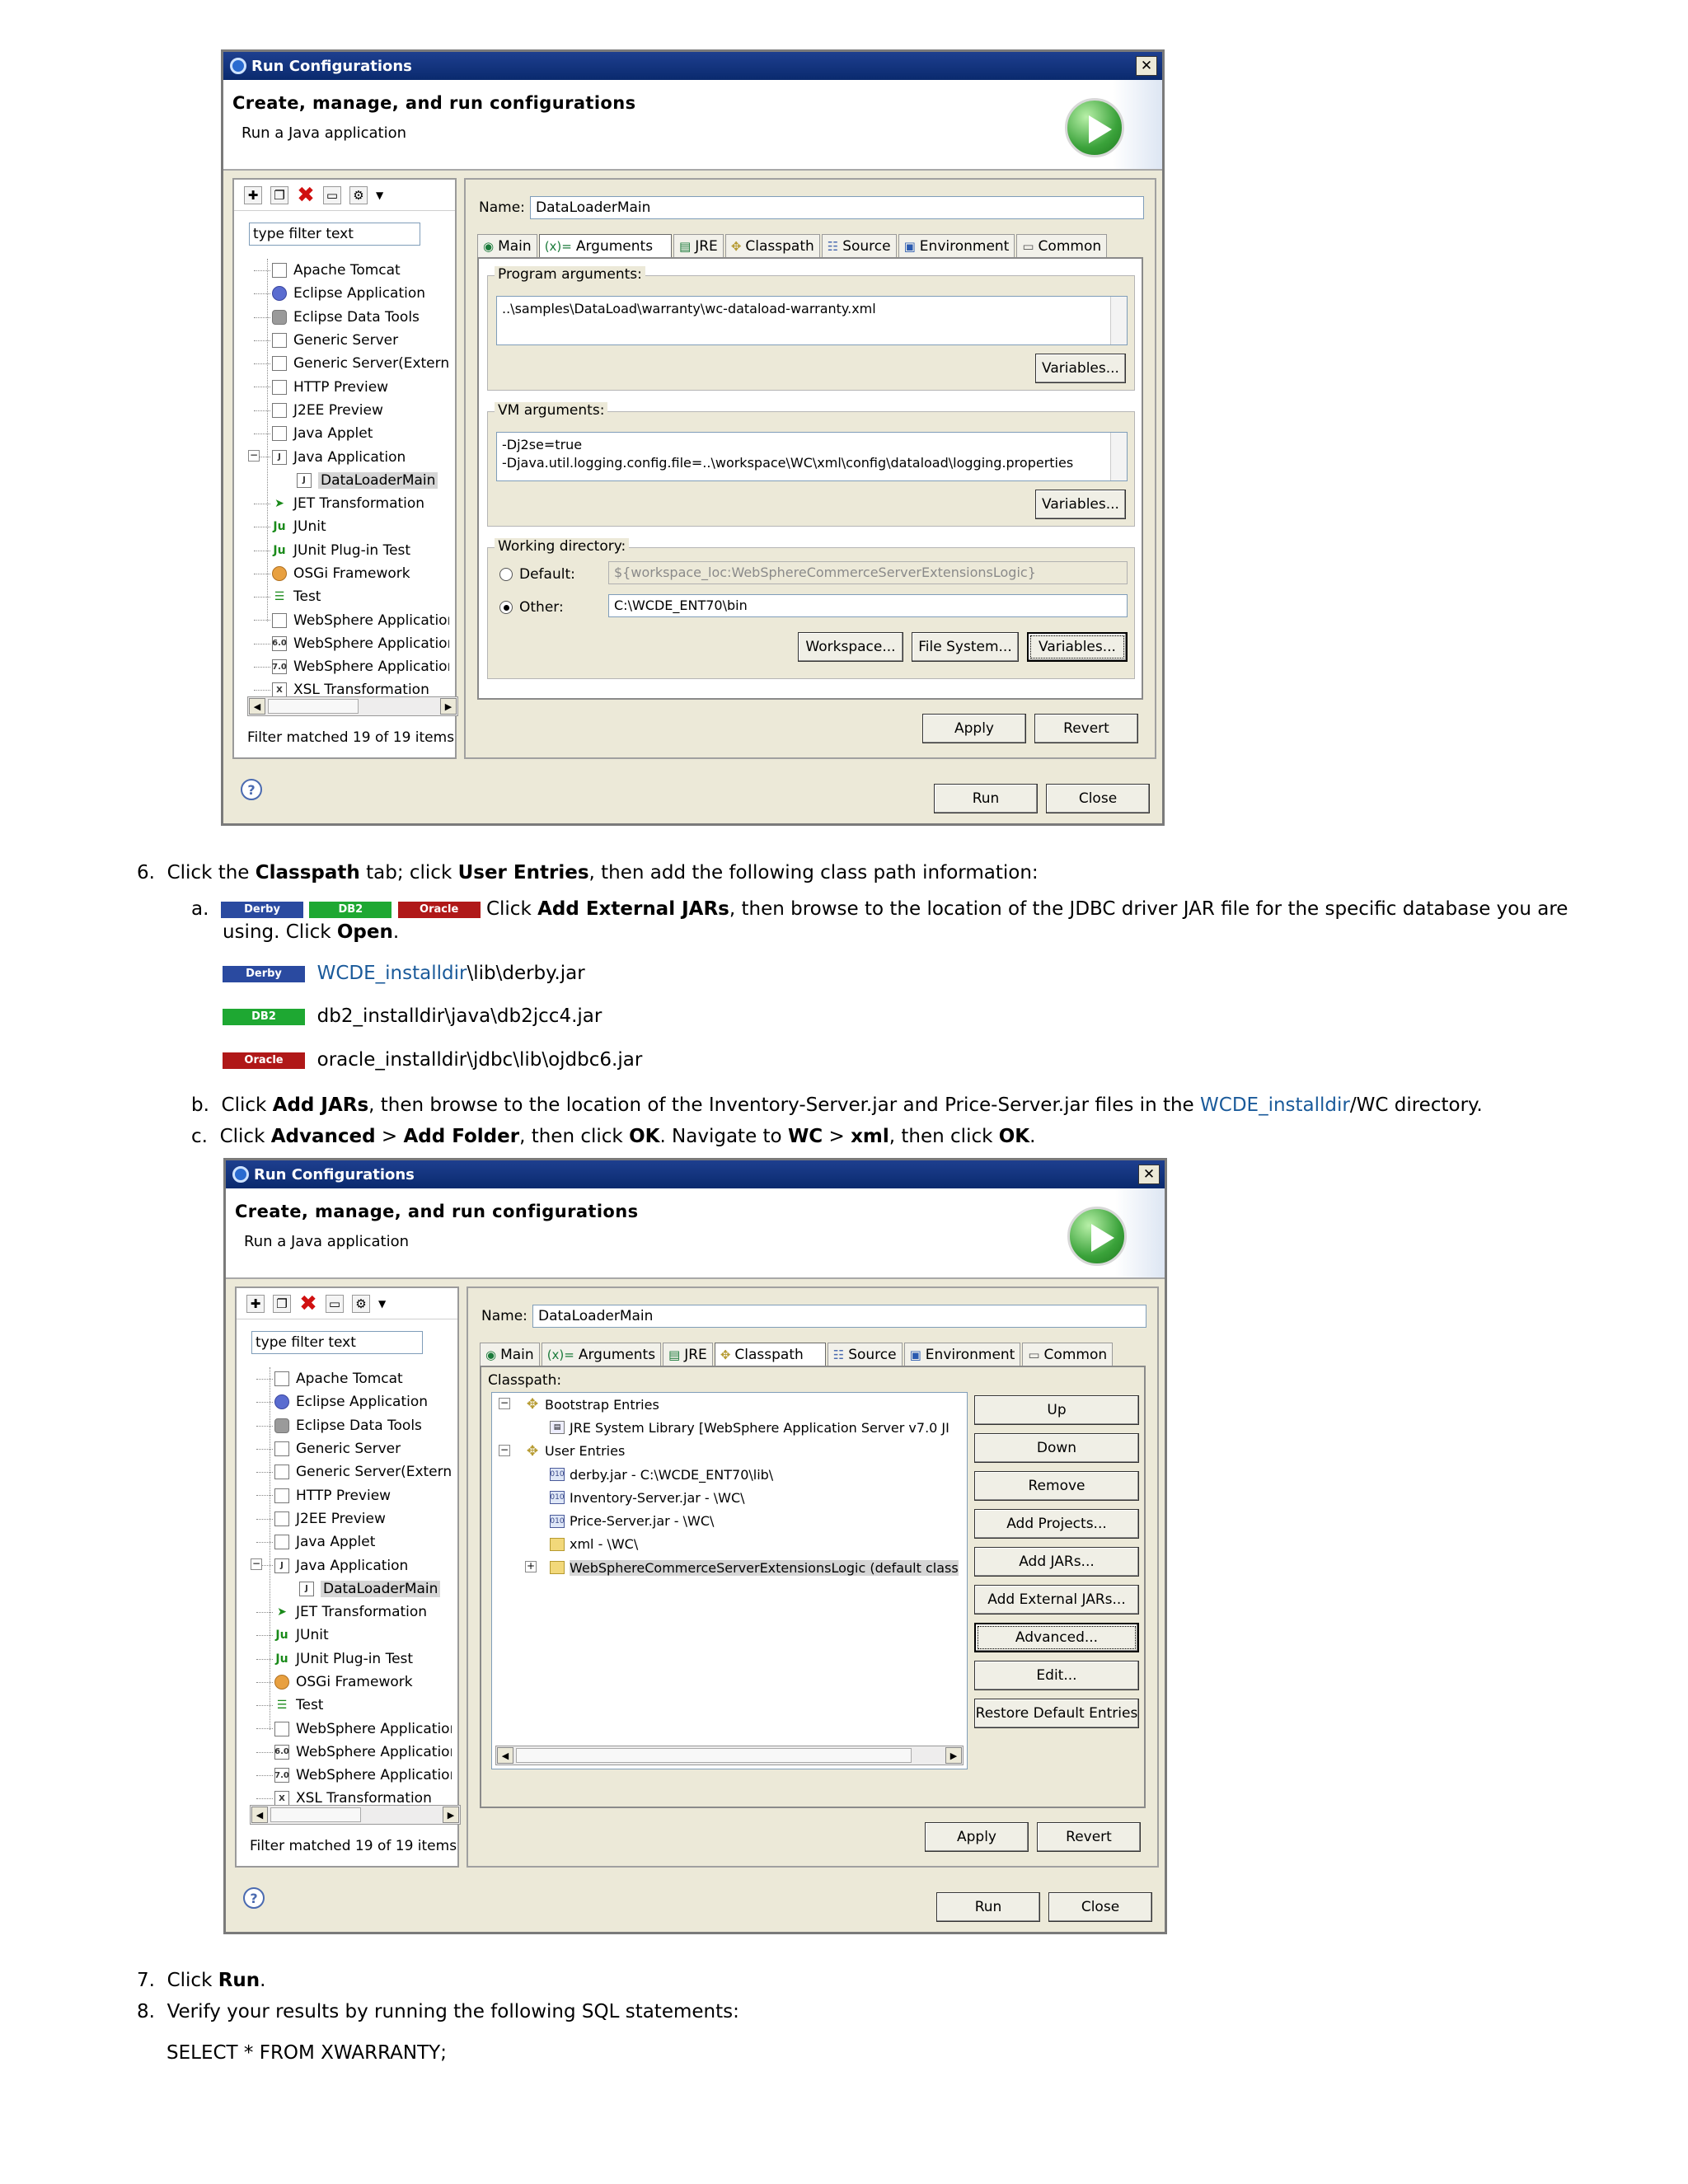 Image resolution: width=1688 pixels, height=2184 pixels. Describe the element at coordinates (351, 1448) in the screenshot. I see `tree-item: Generic Server` at that location.